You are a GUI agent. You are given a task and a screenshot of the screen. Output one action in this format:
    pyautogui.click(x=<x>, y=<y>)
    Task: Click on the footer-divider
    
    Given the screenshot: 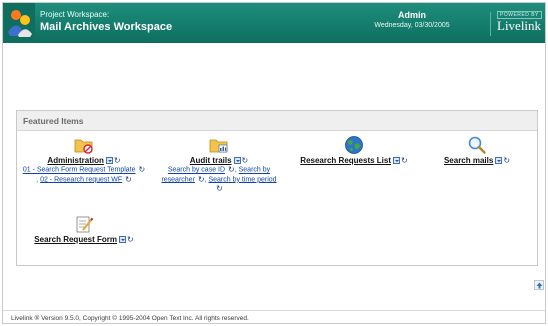 What is the action you would take?
    pyautogui.click(x=274, y=310)
    